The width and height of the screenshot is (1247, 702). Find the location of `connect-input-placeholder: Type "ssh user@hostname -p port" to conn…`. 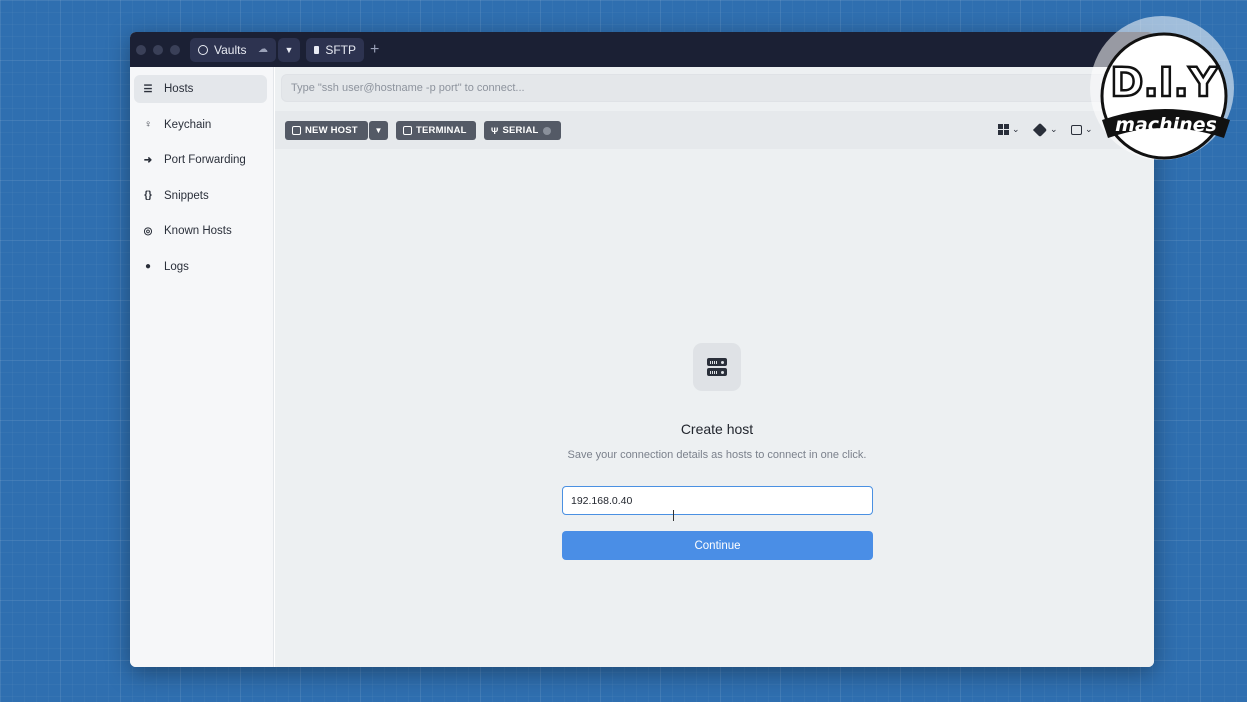

connect-input-placeholder: Type "ssh user@hostname -p port" to conn… is located at coordinates (408, 88).